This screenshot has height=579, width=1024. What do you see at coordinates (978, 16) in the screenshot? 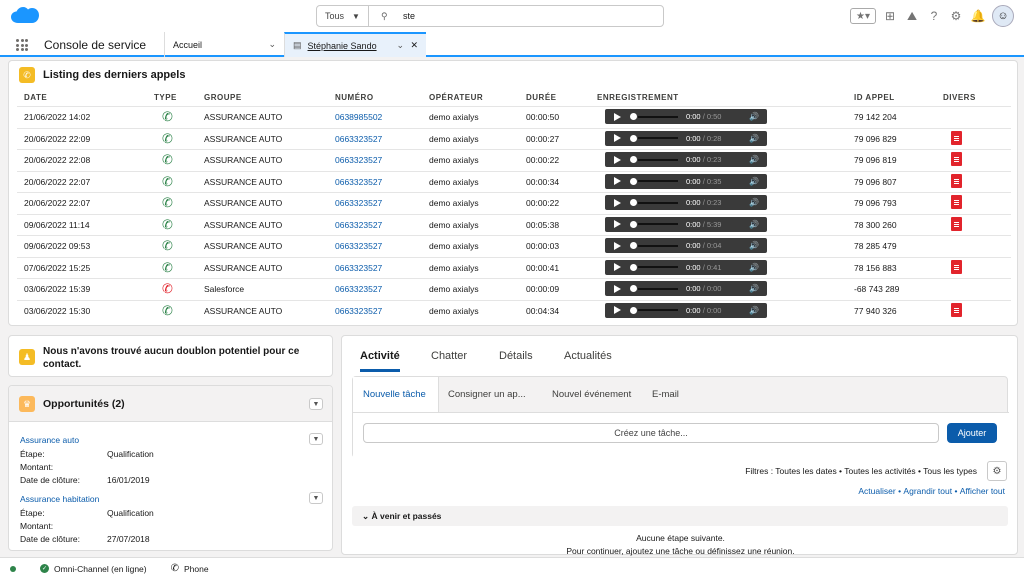
I see `bell-icon: 🔔` at bounding box center [978, 16].